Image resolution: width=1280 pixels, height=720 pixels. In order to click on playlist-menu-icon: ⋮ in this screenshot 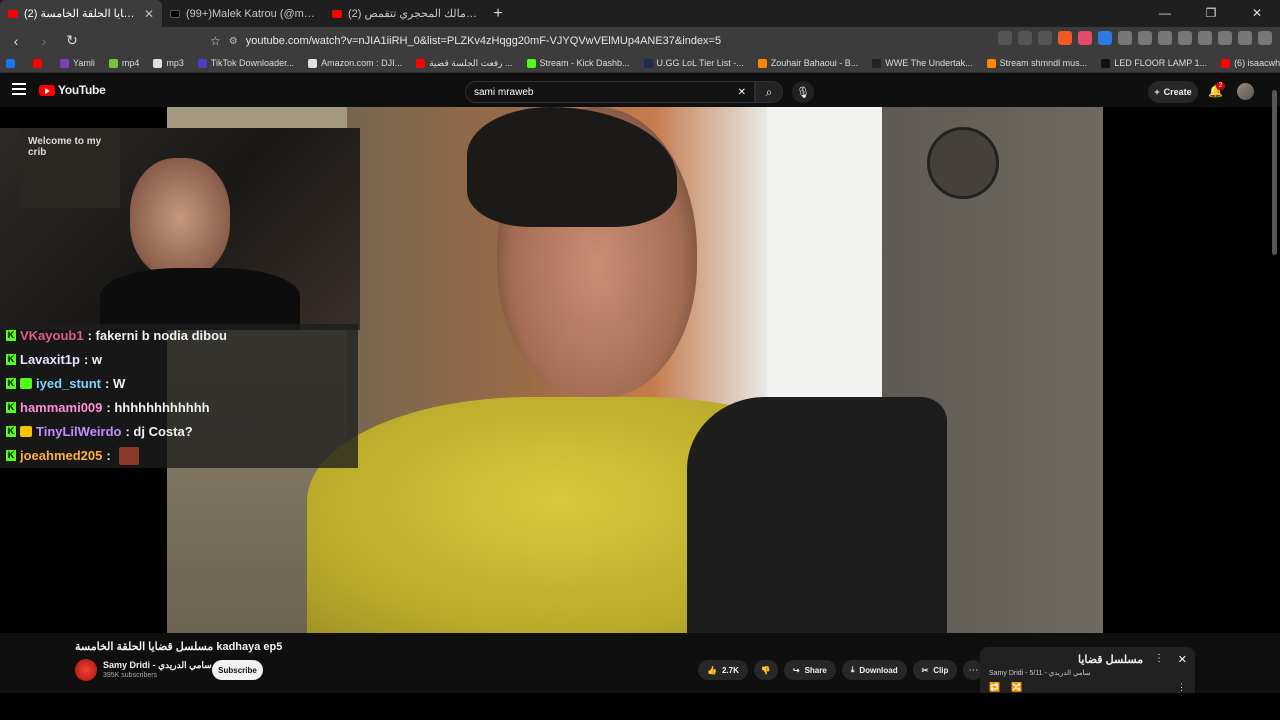, I will do `click(1159, 658)`.